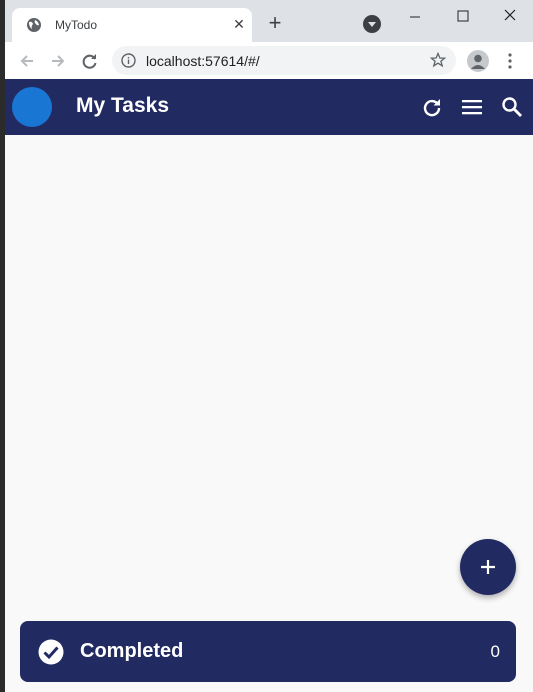  Describe the element at coordinates (128, 60) in the screenshot. I see `info-icon` at that location.